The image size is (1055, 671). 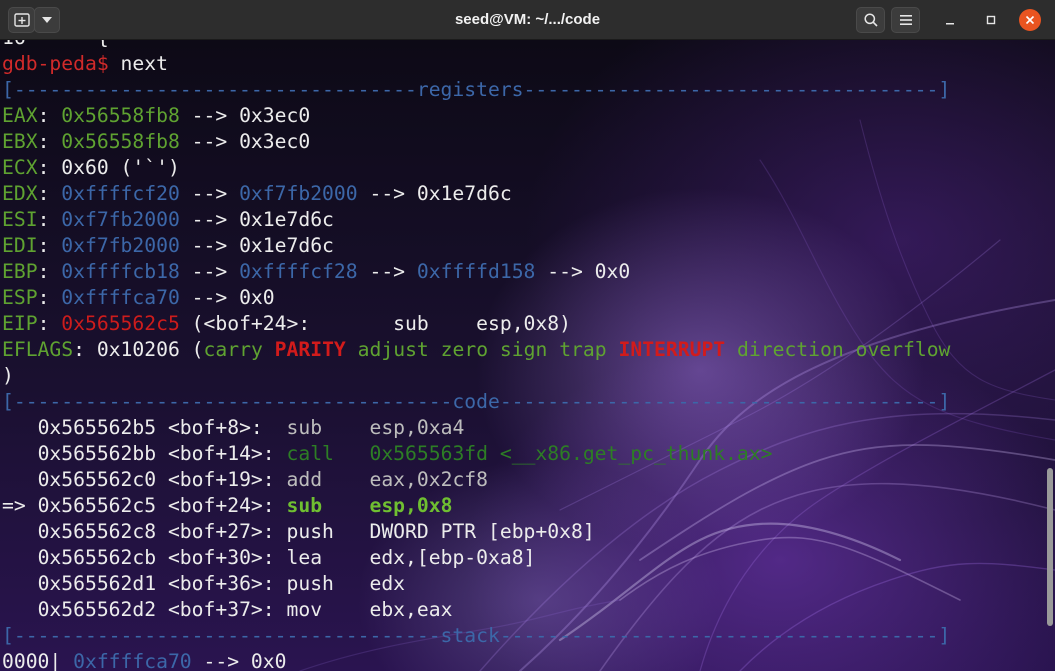 I want to click on eflags-value: 0x10206, so click(x=138, y=349).